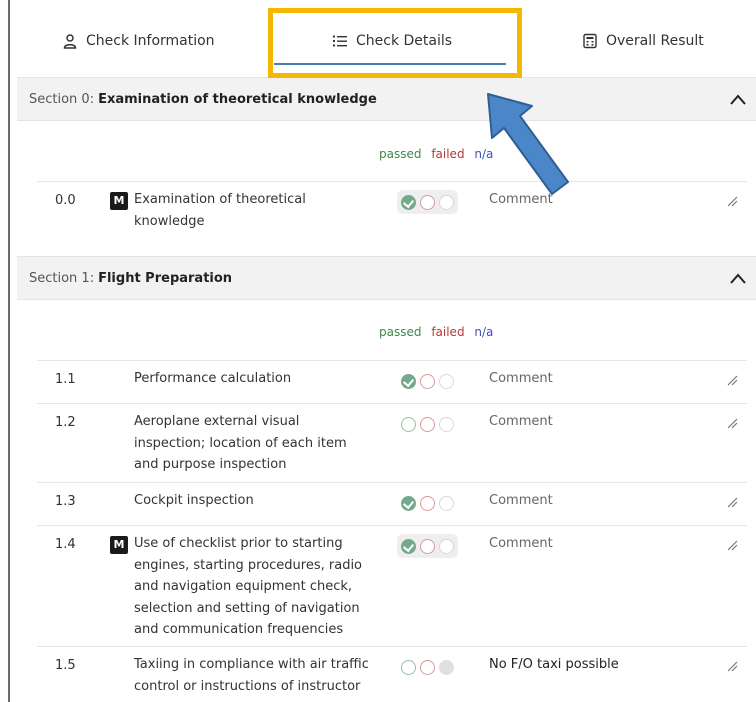 The width and height of the screenshot is (756, 702). What do you see at coordinates (65, 544) in the screenshot?
I see `item-number: 1.4` at bounding box center [65, 544].